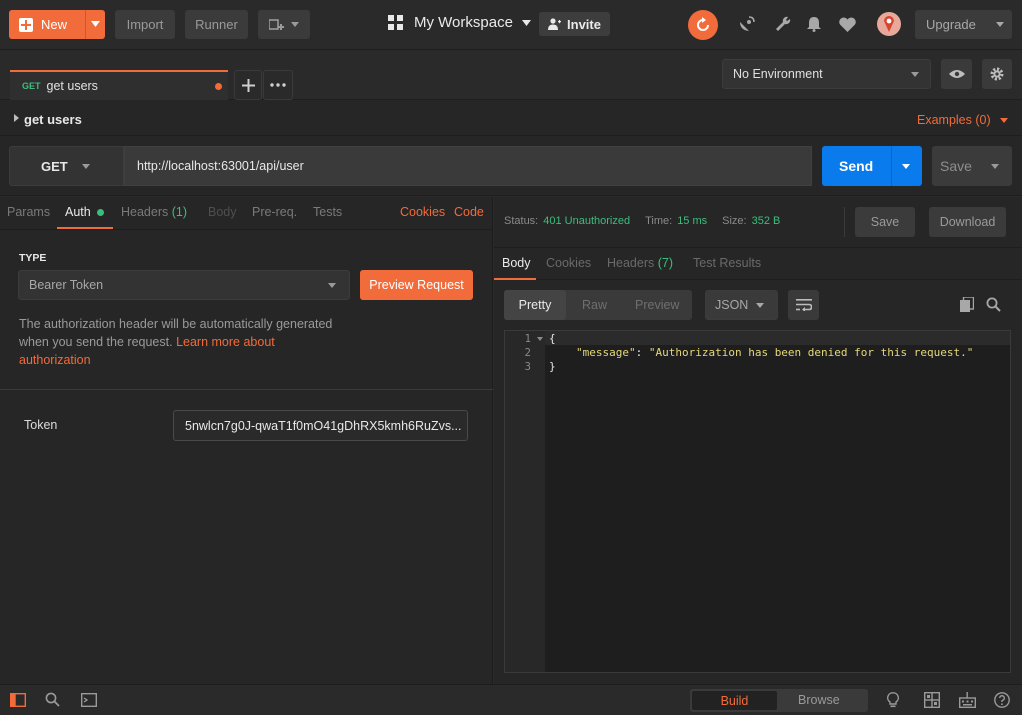 The image size is (1022, 715). What do you see at coordinates (154, 212) in the screenshot?
I see `tab-headers: Headers (1)` at bounding box center [154, 212].